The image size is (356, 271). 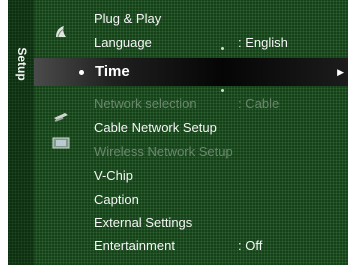 What do you see at coordinates (62, 32) in the screenshot?
I see `picture-icon` at bounding box center [62, 32].